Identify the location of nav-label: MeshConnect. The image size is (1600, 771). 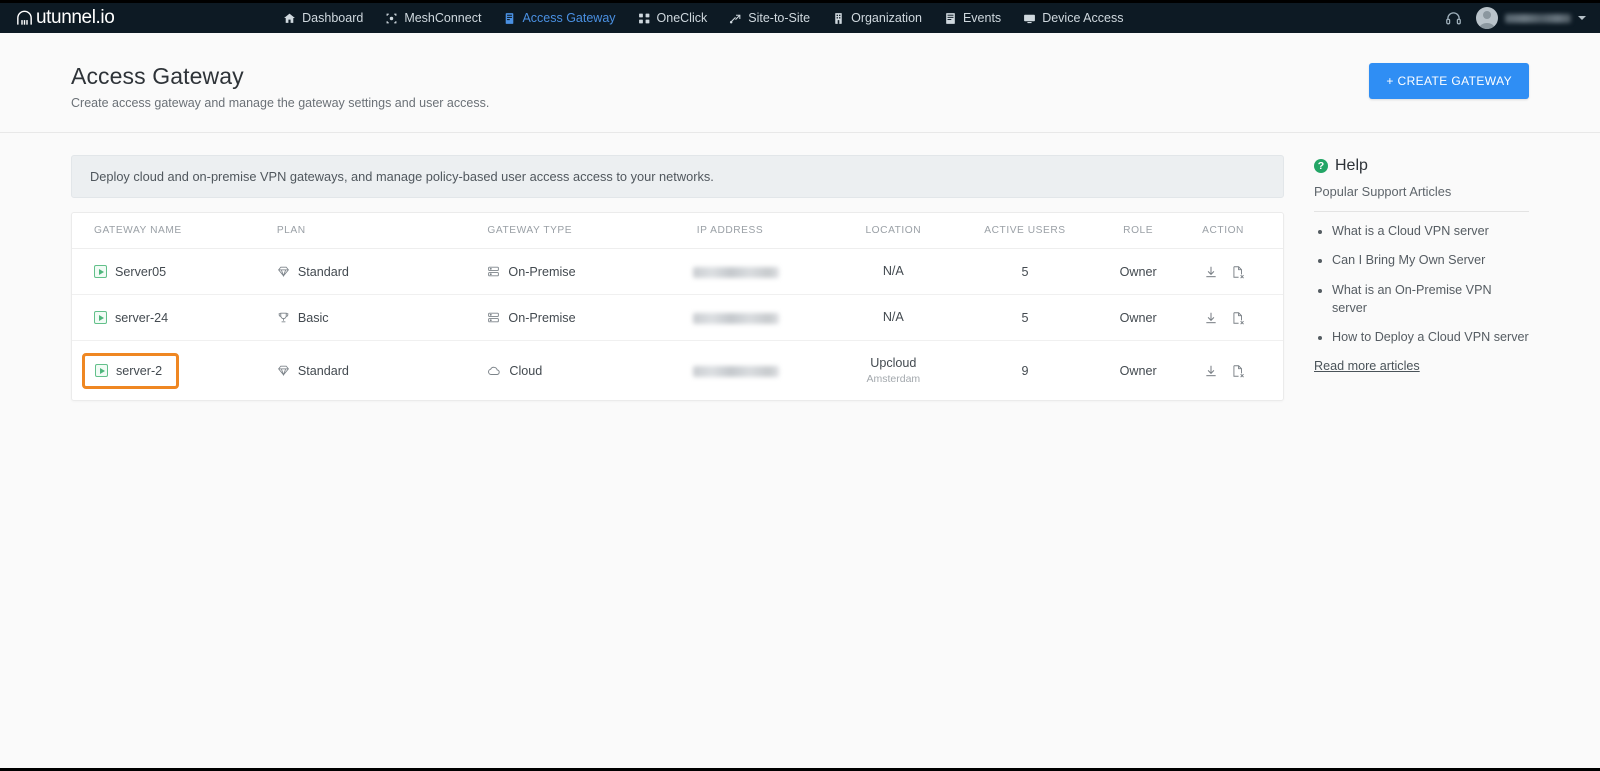
(443, 18).